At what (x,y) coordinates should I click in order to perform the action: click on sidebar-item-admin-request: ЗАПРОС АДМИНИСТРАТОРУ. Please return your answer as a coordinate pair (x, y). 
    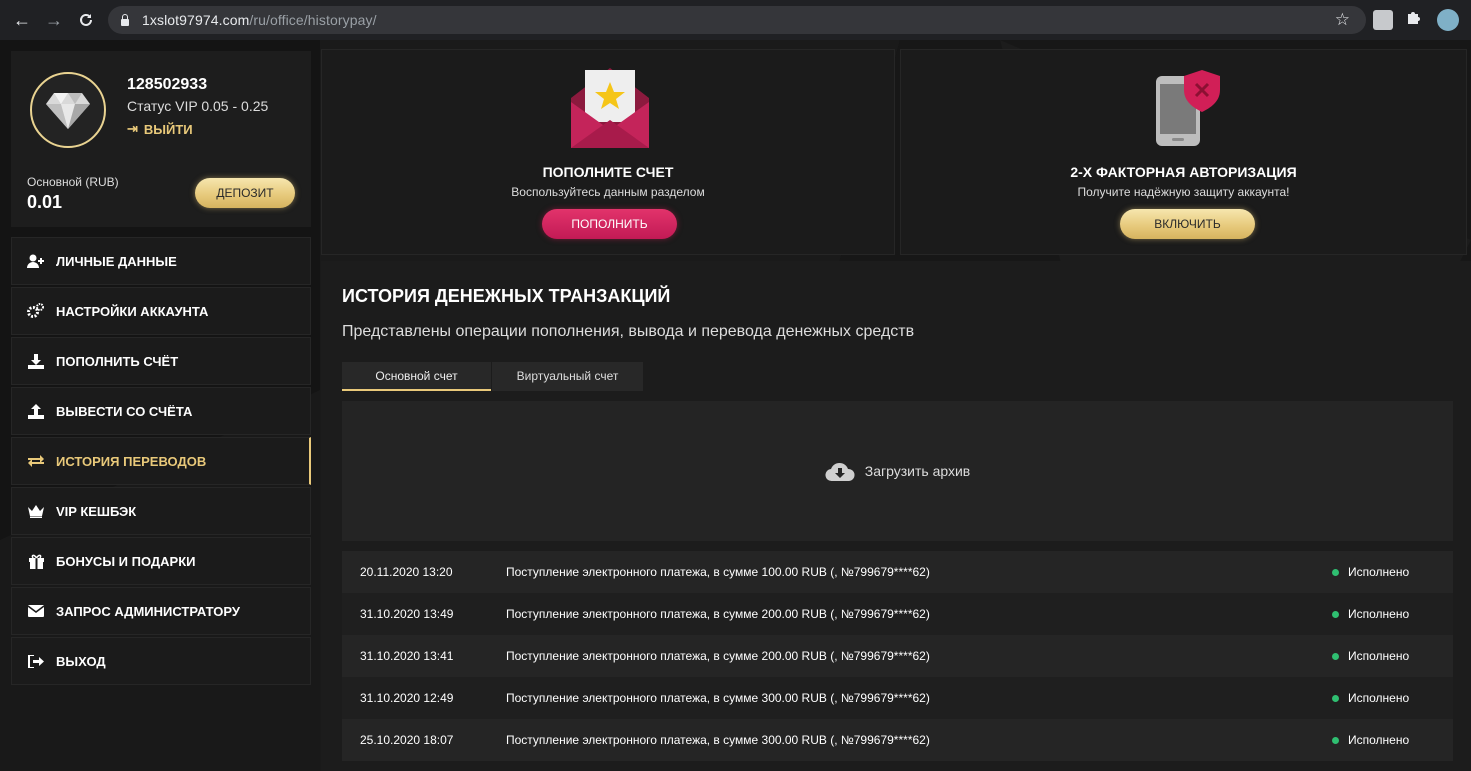
    Looking at the image, I should click on (161, 611).